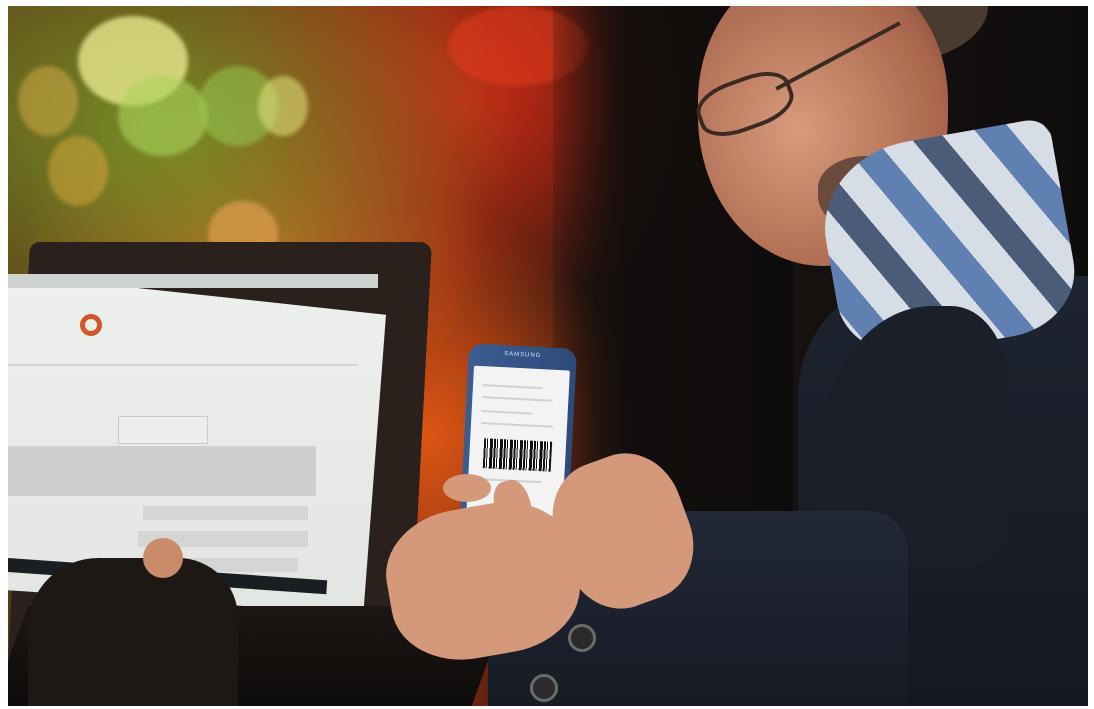  I want to click on screen-header-bar, so click(193, 281).